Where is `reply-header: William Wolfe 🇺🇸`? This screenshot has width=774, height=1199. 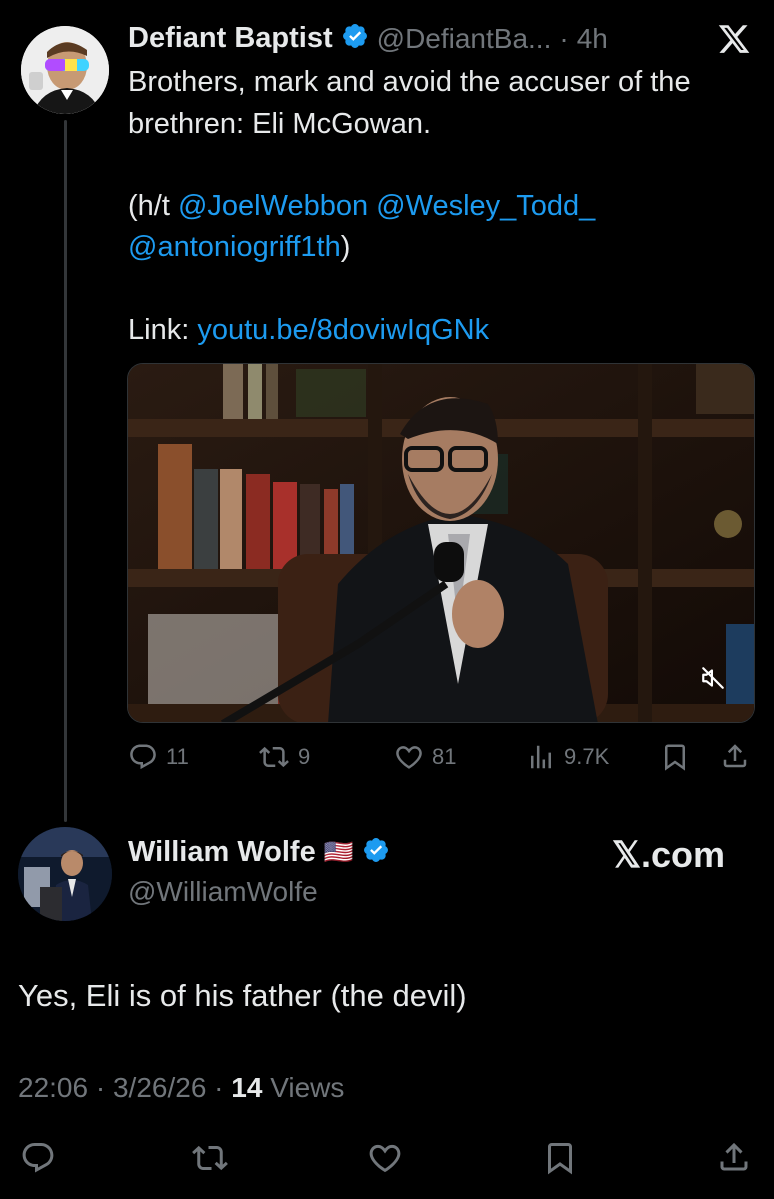
reply-header: William Wolfe 🇺🇸 is located at coordinates (259, 852).